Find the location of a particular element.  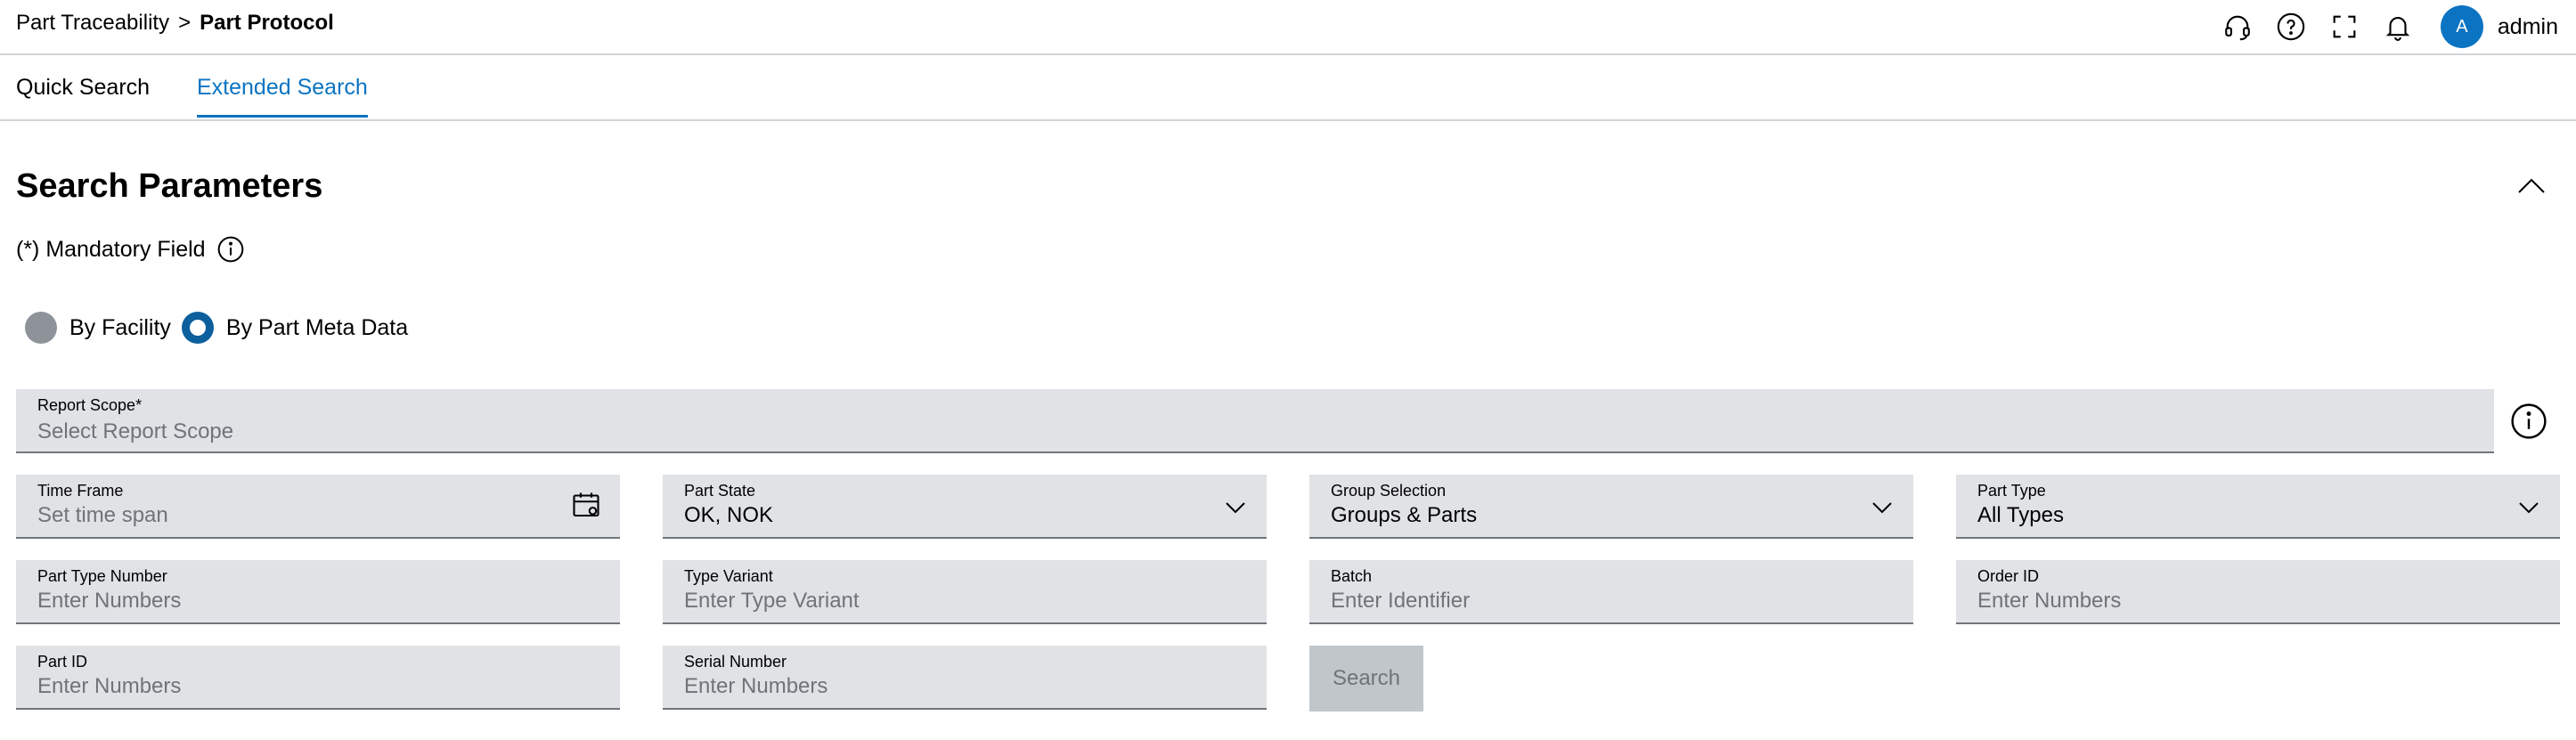

type-variant-label: Type Variant is located at coordinates (729, 576).